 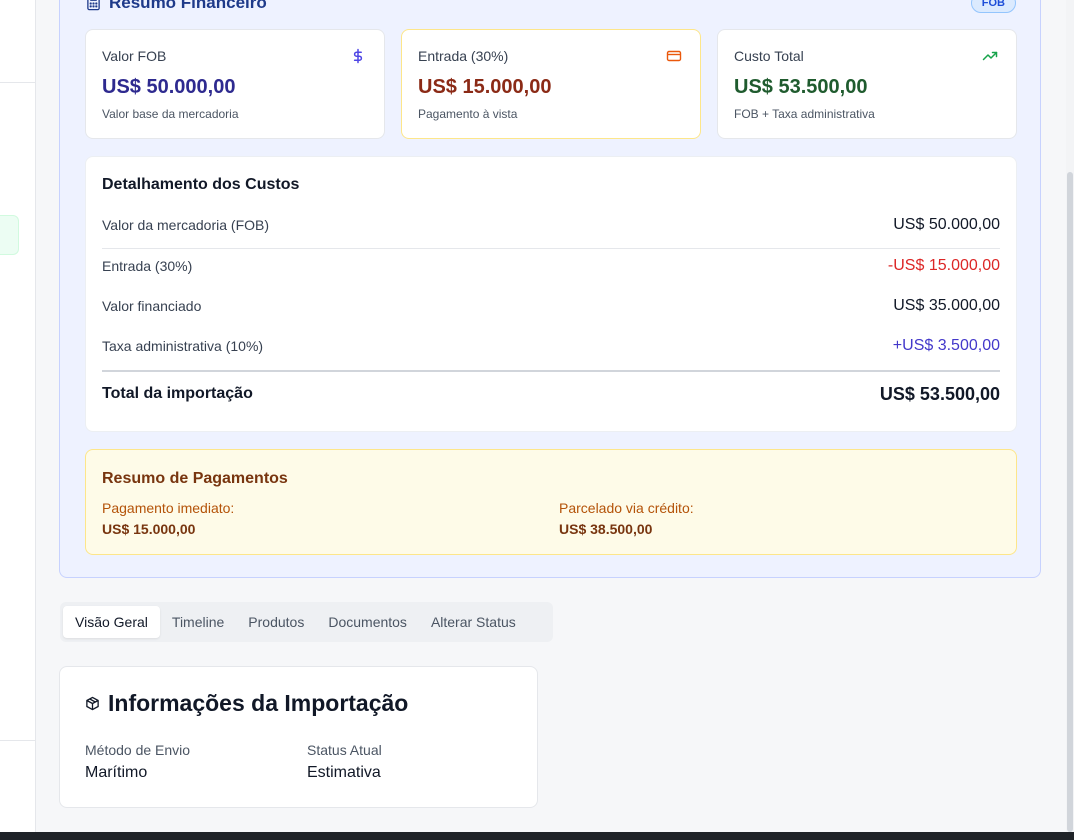 What do you see at coordinates (626, 508) in the screenshot?
I see `credit-payment-label: Parcelado via crédito:` at bounding box center [626, 508].